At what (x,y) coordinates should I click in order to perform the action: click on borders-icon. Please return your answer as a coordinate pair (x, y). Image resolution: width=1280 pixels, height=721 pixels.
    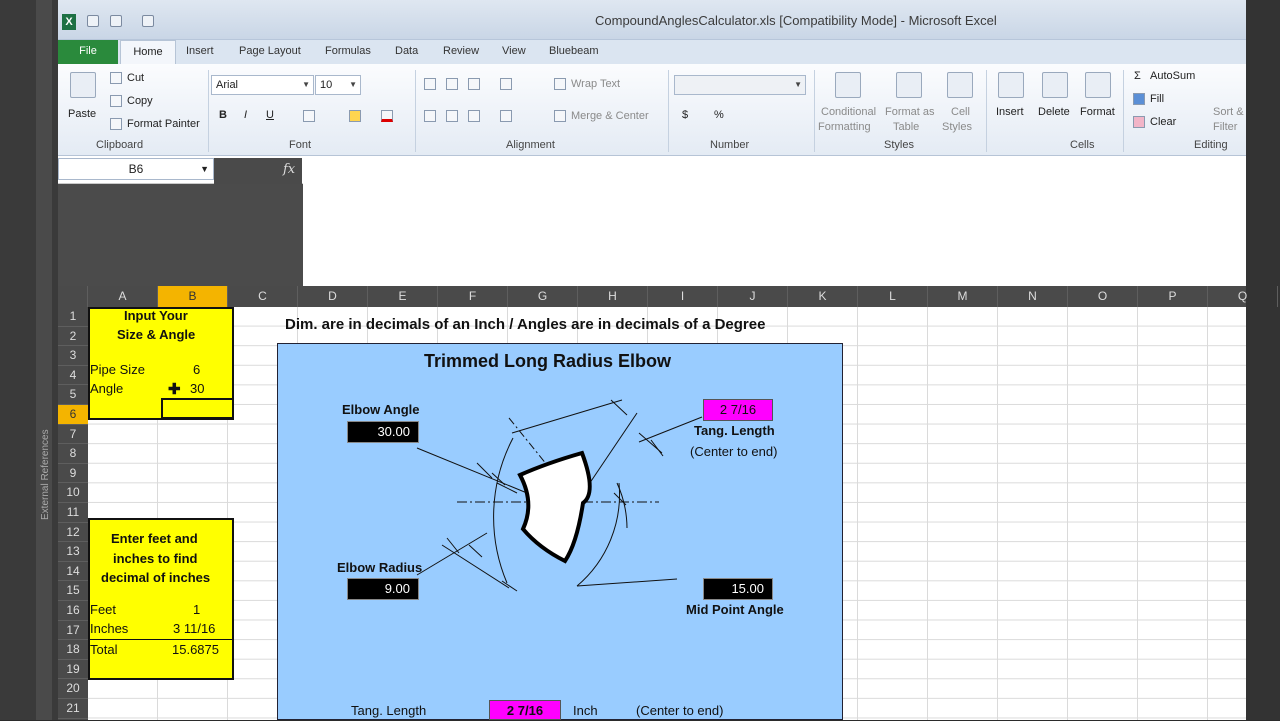
    Looking at the image, I should click on (309, 116).